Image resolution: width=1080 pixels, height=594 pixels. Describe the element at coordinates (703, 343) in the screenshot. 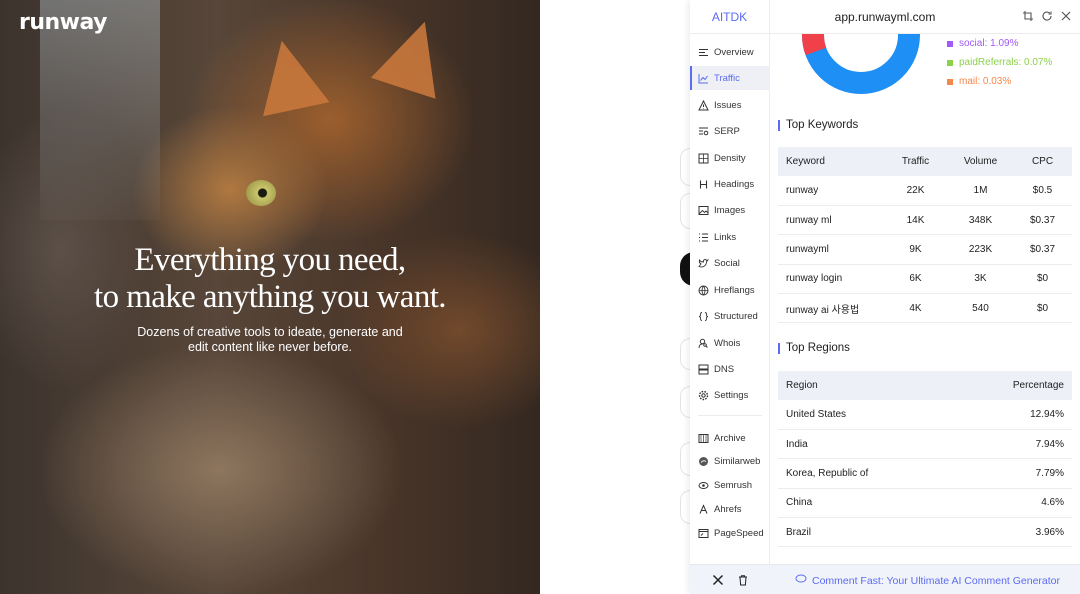

I see `user-search-icon` at that location.